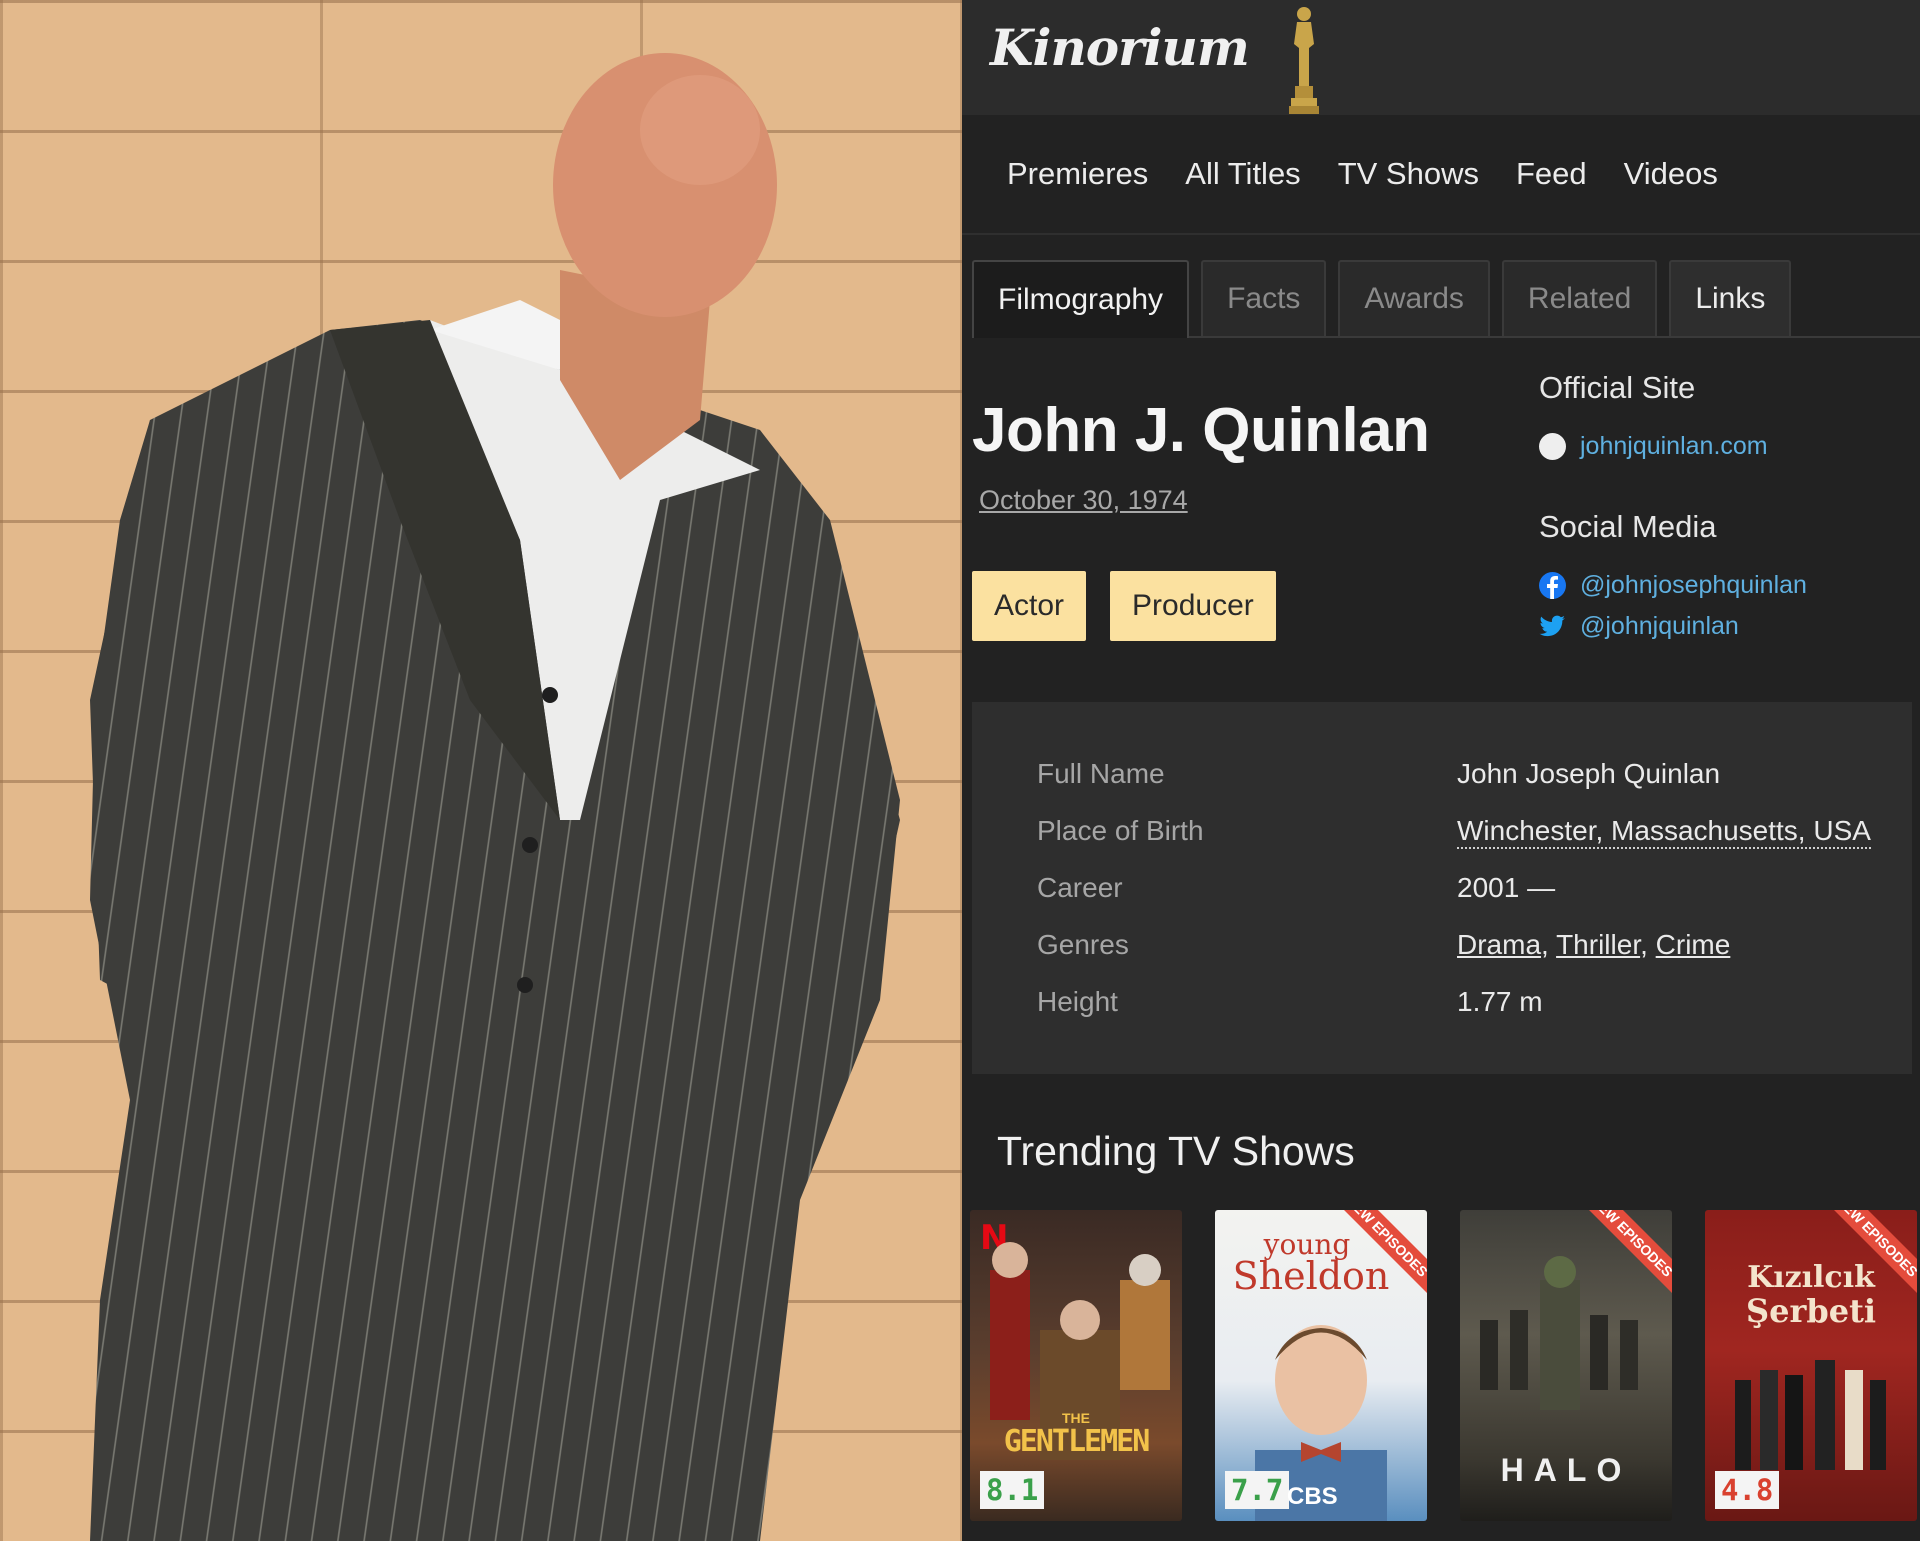  I want to click on tab-related: Related, so click(1579, 298).